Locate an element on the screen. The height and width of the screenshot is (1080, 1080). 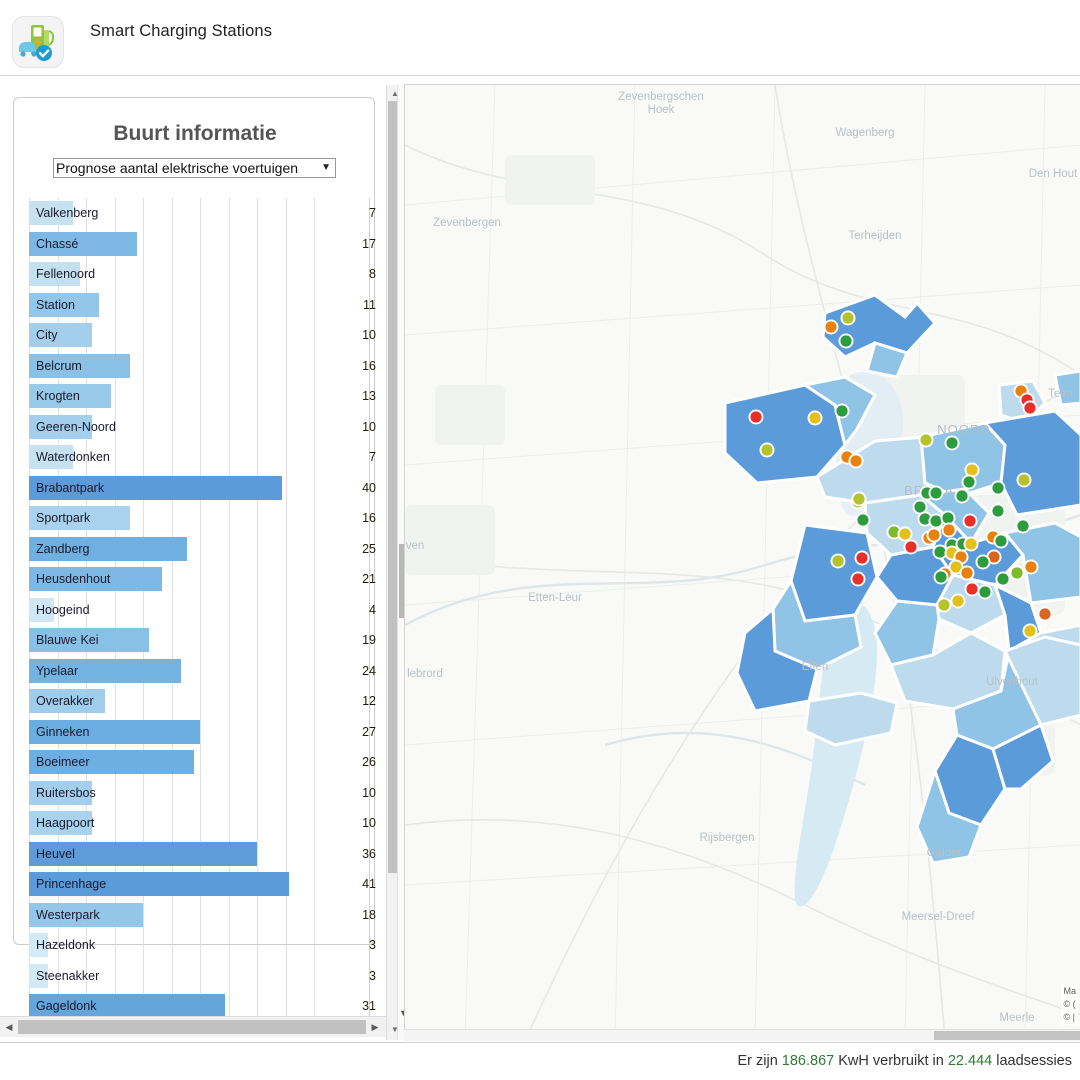
bar-row: Ruitersbos 10 is located at coordinates (200, 793).